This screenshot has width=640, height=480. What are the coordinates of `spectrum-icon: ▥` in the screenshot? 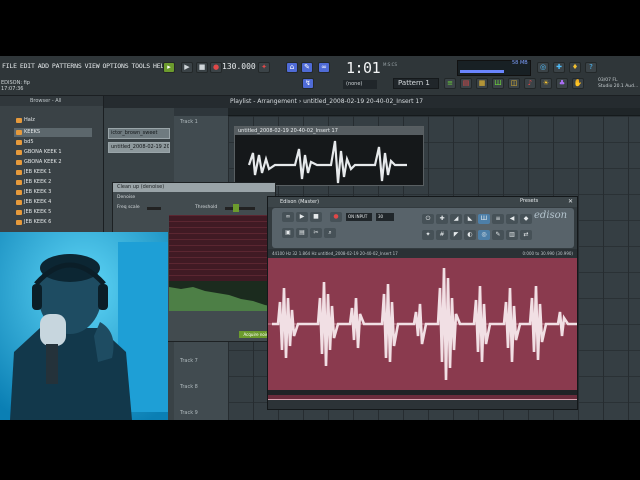 It's located at (512, 235).